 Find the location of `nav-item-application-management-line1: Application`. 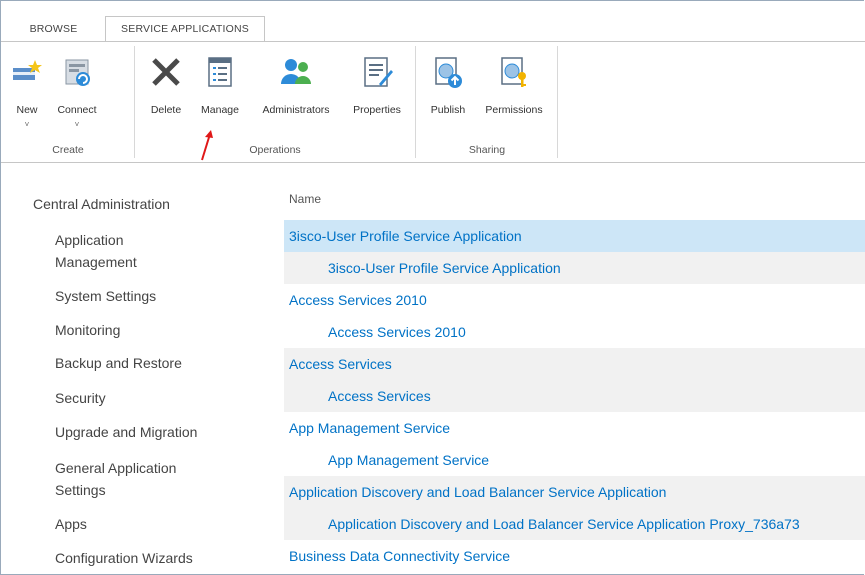

nav-item-application-management-line1: Application is located at coordinates (89, 240).